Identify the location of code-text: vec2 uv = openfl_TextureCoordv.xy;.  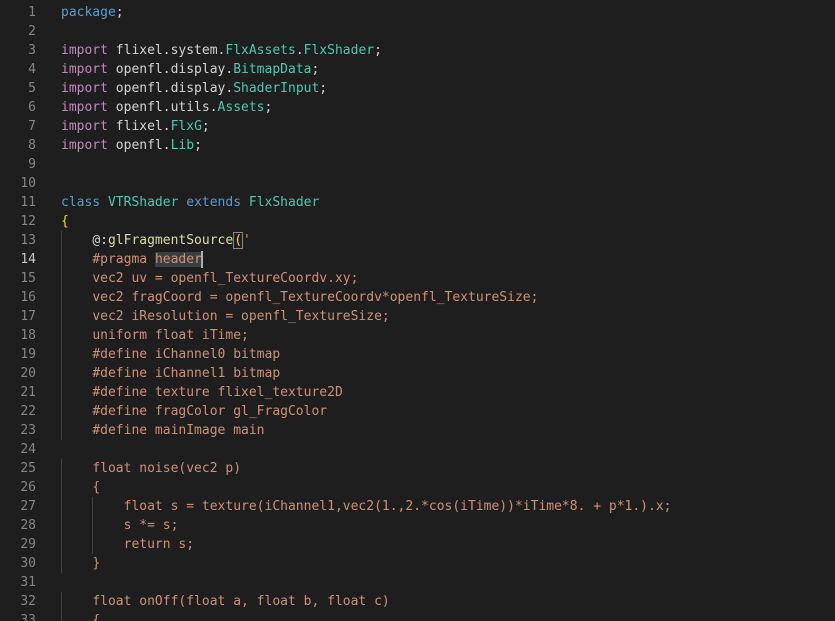
(209, 278).